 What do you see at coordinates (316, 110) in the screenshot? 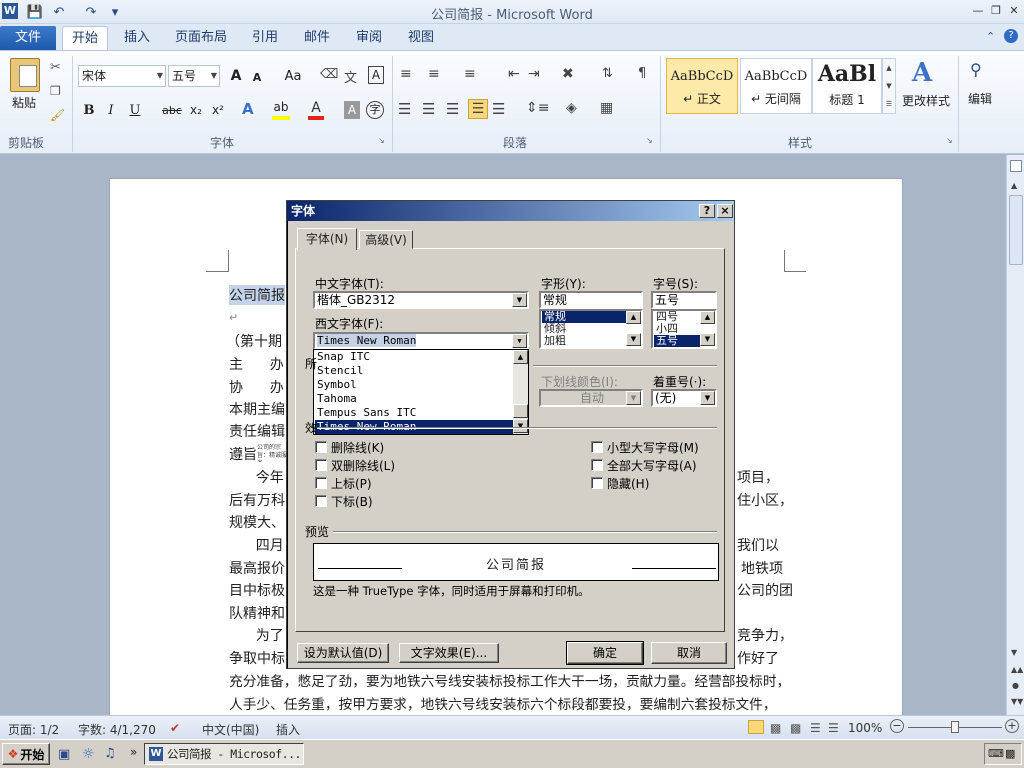
I see `font-color-icon: A` at bounding box center [316, 110].